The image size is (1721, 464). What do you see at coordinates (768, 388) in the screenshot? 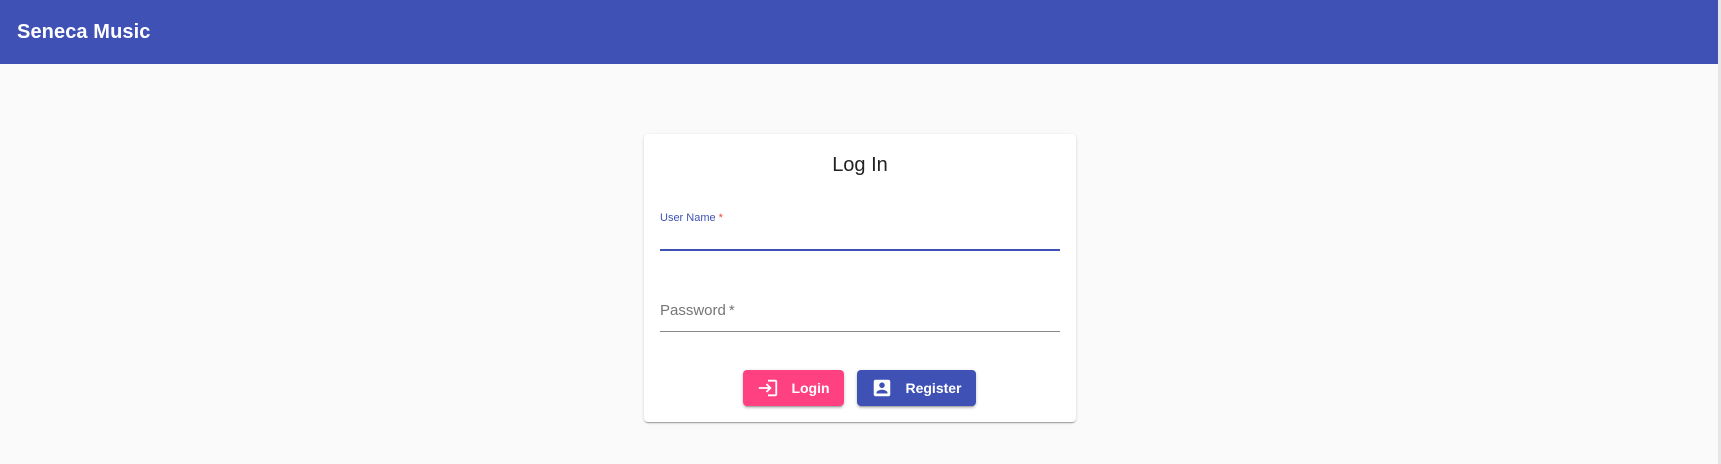
I see `login-icon` at bounding box center [768, 388].